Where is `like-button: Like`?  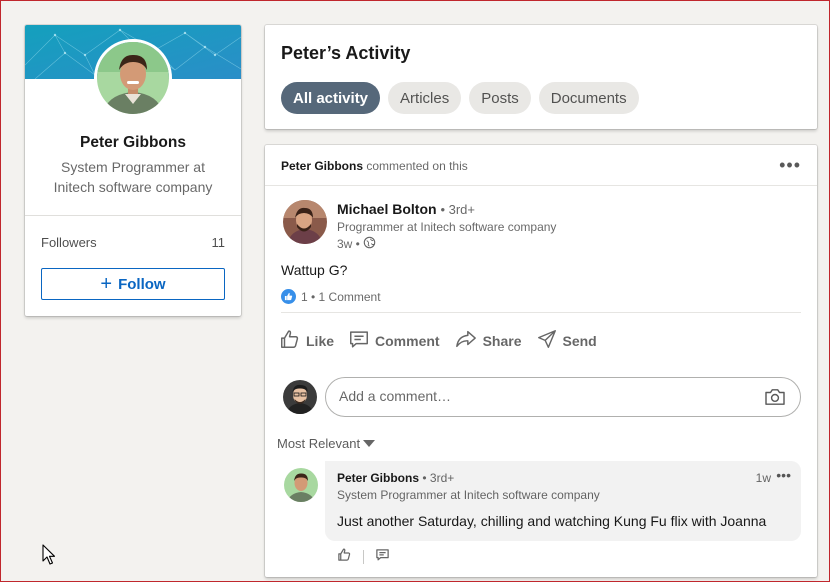 like-button: Like is located at coordinates (306, 340).